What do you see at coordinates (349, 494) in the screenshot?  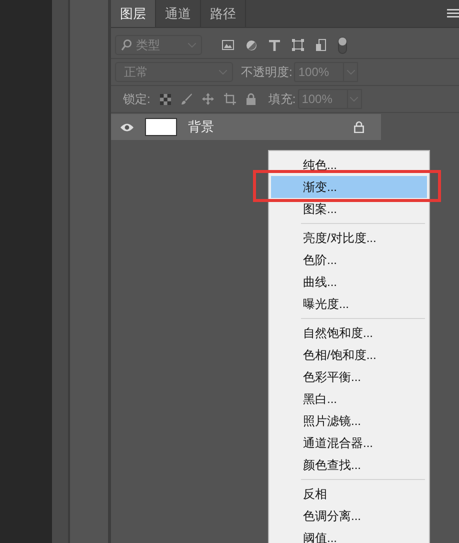 I see `menu-item: 反相` at bounding box center [349, 494].